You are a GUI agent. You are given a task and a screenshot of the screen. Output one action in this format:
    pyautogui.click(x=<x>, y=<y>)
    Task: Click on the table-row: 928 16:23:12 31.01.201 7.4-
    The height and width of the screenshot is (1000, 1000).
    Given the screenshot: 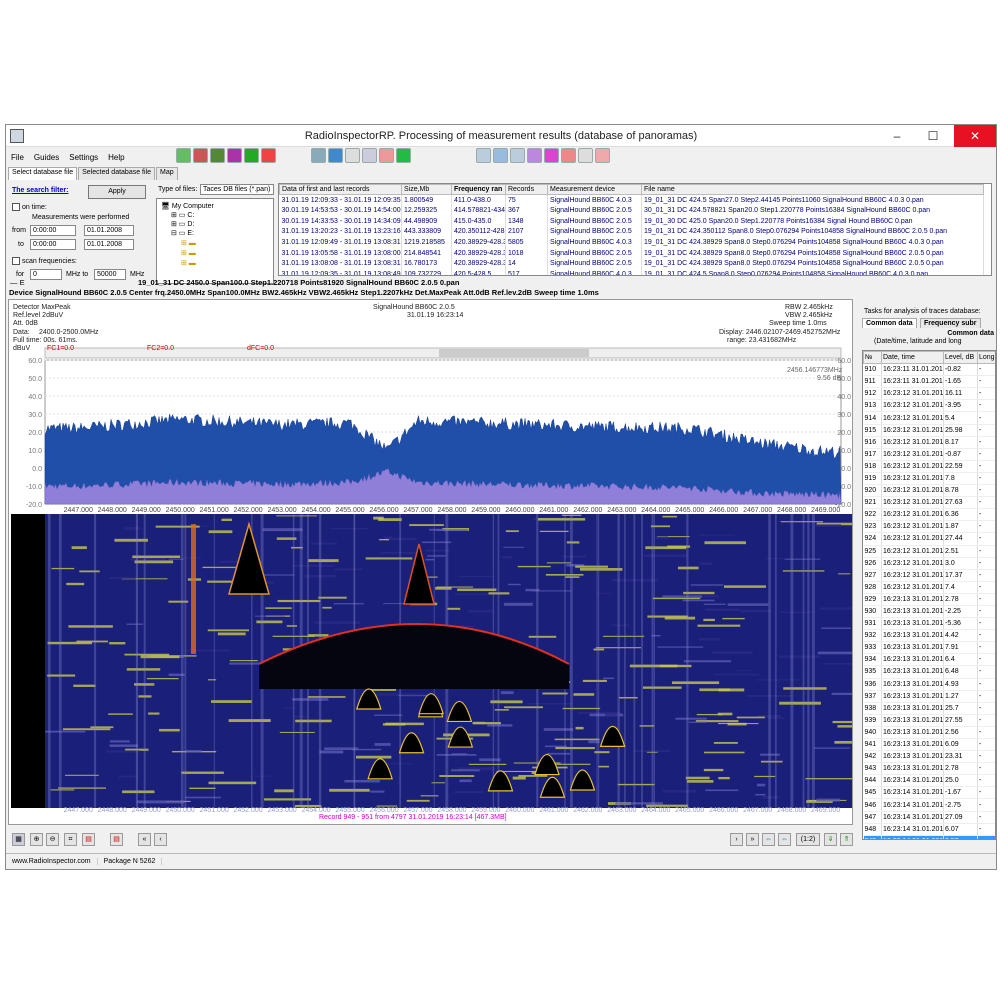 What is the action you would take?
    pyautogui.click(x=929, y=587)
    